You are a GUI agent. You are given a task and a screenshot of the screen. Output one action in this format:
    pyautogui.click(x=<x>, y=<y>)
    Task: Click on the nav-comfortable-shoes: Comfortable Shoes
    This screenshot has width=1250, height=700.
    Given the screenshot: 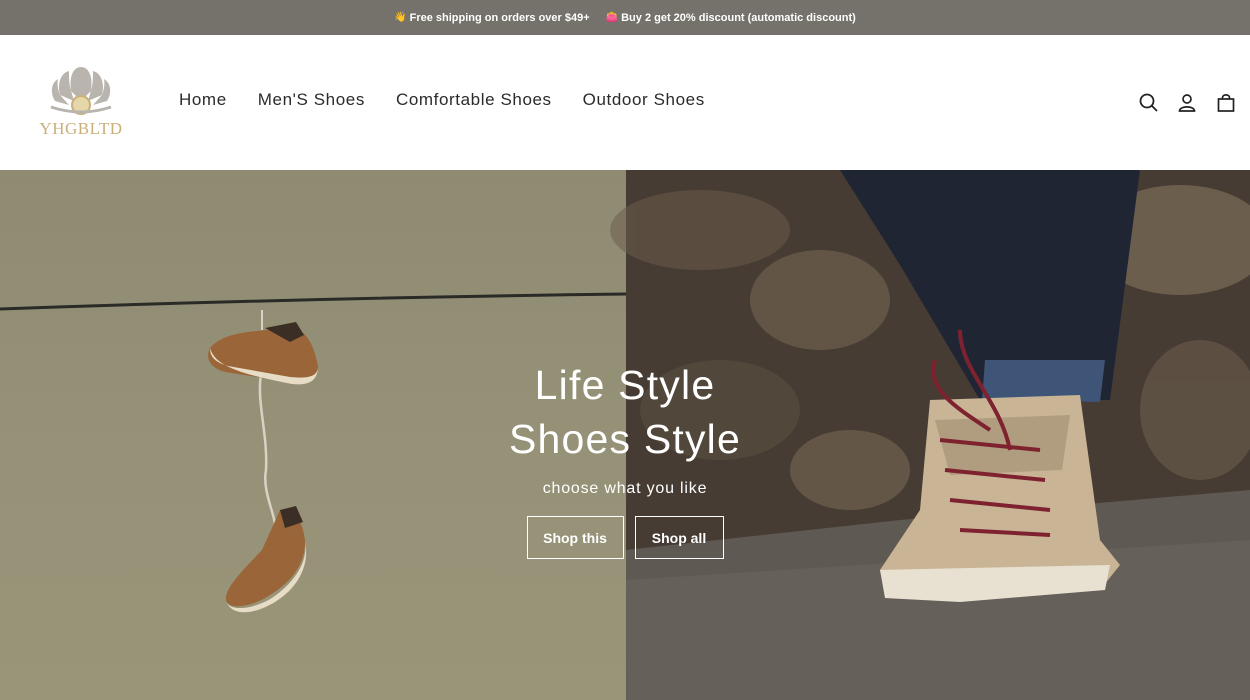 What is the action you would take?
    pyautogui.click(x=474, y=100)
    